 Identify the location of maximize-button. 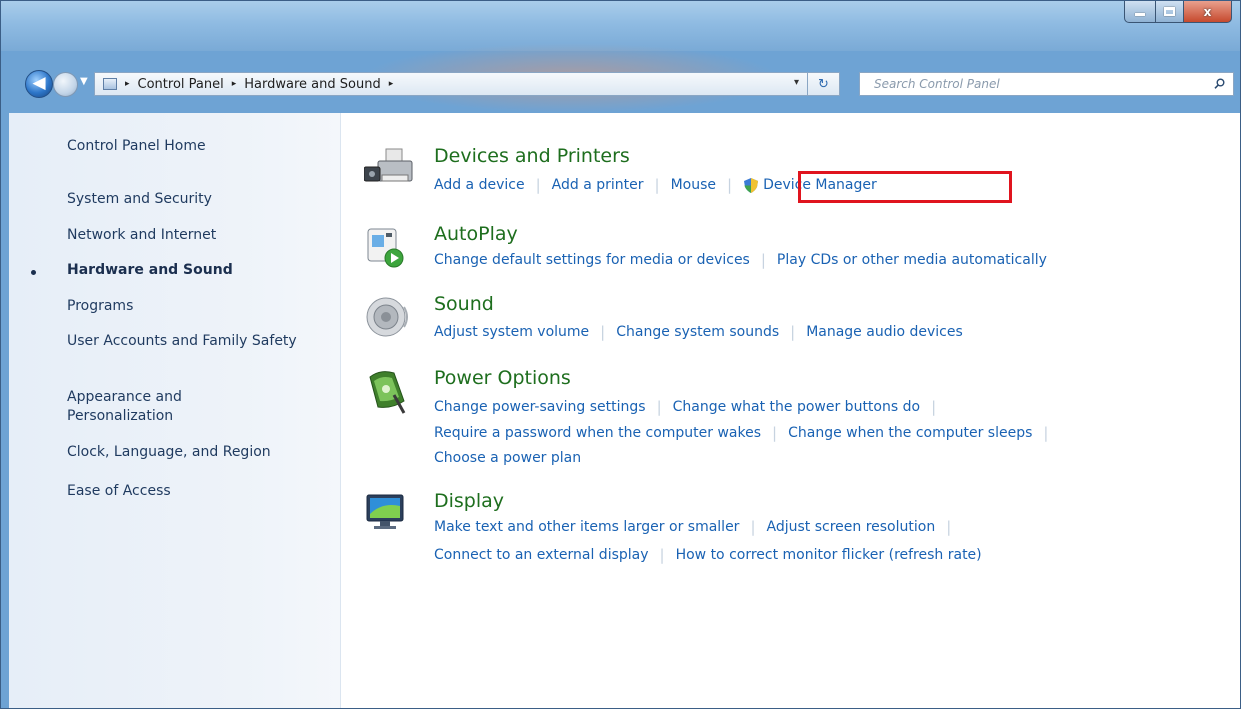
(1170, 12).